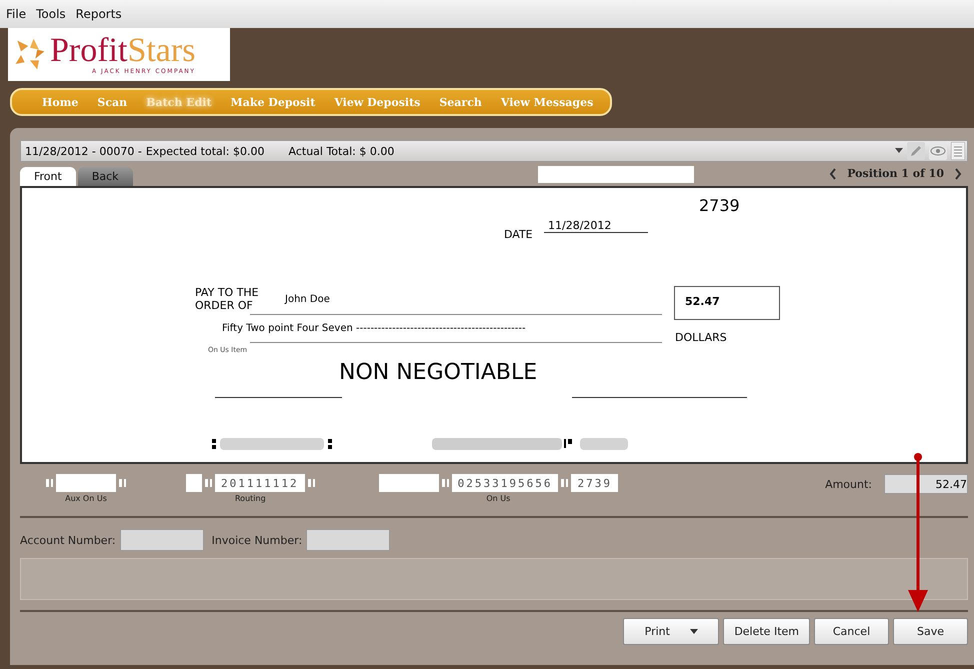  What do you see at coordinates (16, 14) in the screenshot?
I see `menu-item: File` at bounding box center [16, 14].